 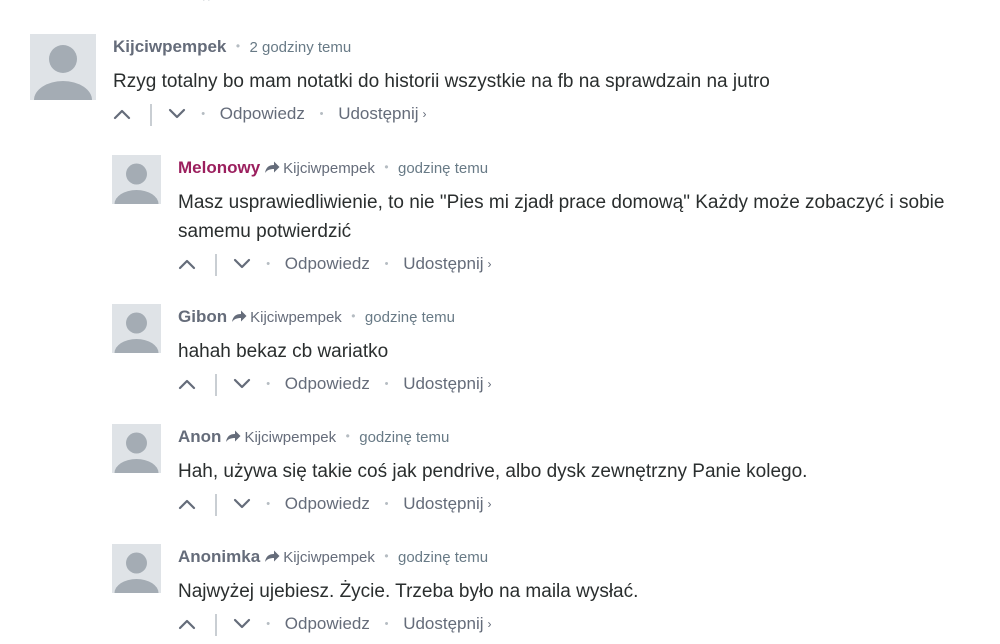 I want to click on comment-text: hahah bekaz cb wariatko, so click(x=283, y=351).